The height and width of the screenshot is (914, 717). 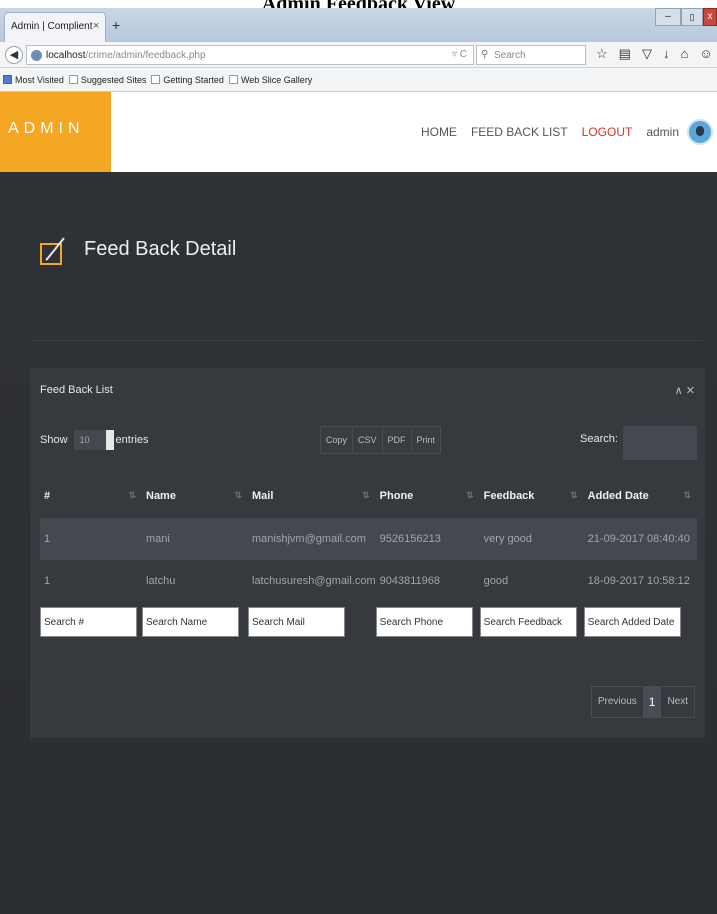 I want to click on bookmark-getting-started: Getting Started, so click(x=187, y=80).